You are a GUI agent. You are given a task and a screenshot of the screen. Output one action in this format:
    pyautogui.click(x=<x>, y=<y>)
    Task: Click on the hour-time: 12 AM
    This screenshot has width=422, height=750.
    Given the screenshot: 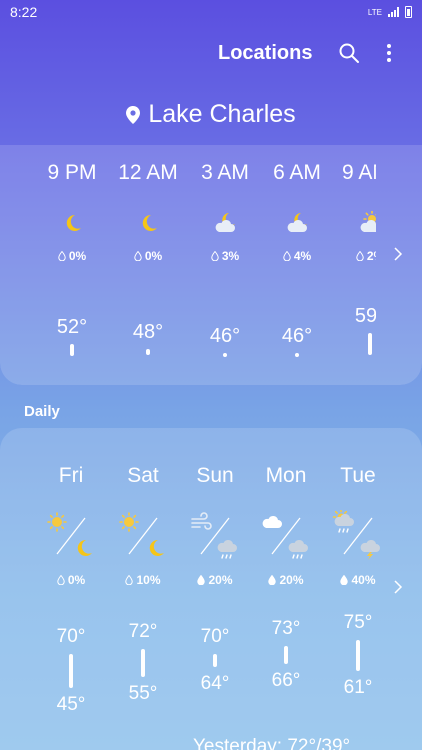 What is the action you would take?
    pyautogui.click(x=148, y=172)
    